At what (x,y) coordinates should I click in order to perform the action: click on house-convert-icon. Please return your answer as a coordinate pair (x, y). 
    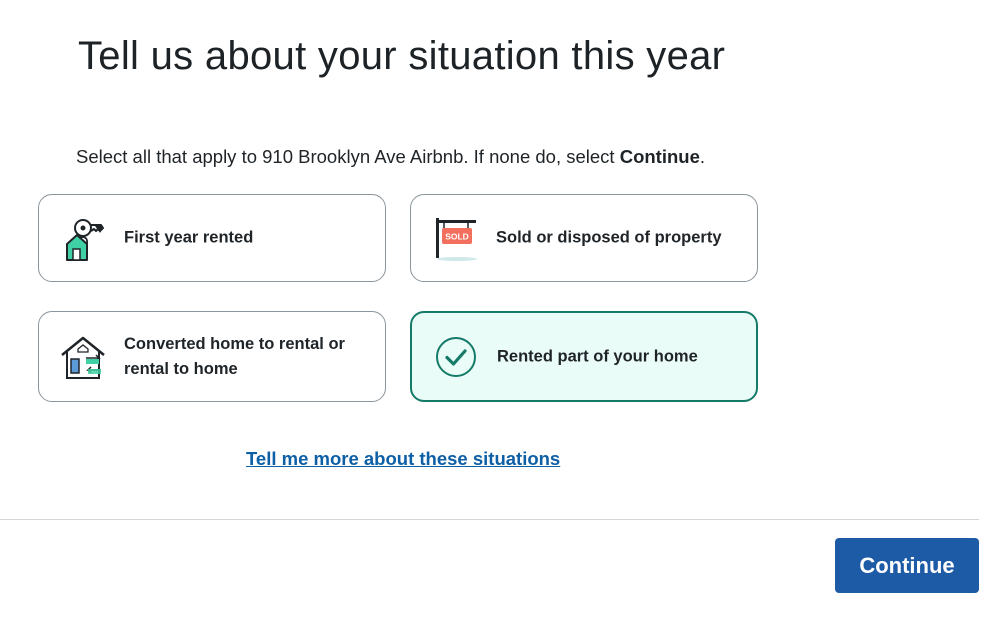
    Looking at the image, I should click on (85, 357).